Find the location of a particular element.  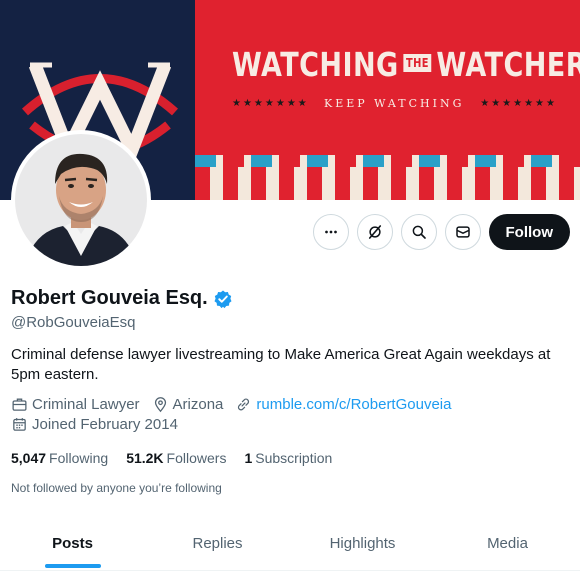

category-item: Criminal Lawyer is located at coordinates (75, 404).